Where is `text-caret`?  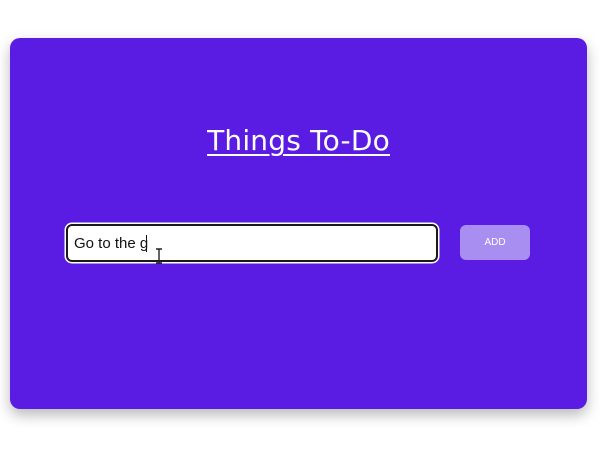 text-caret is located at coordinates (146, 243).